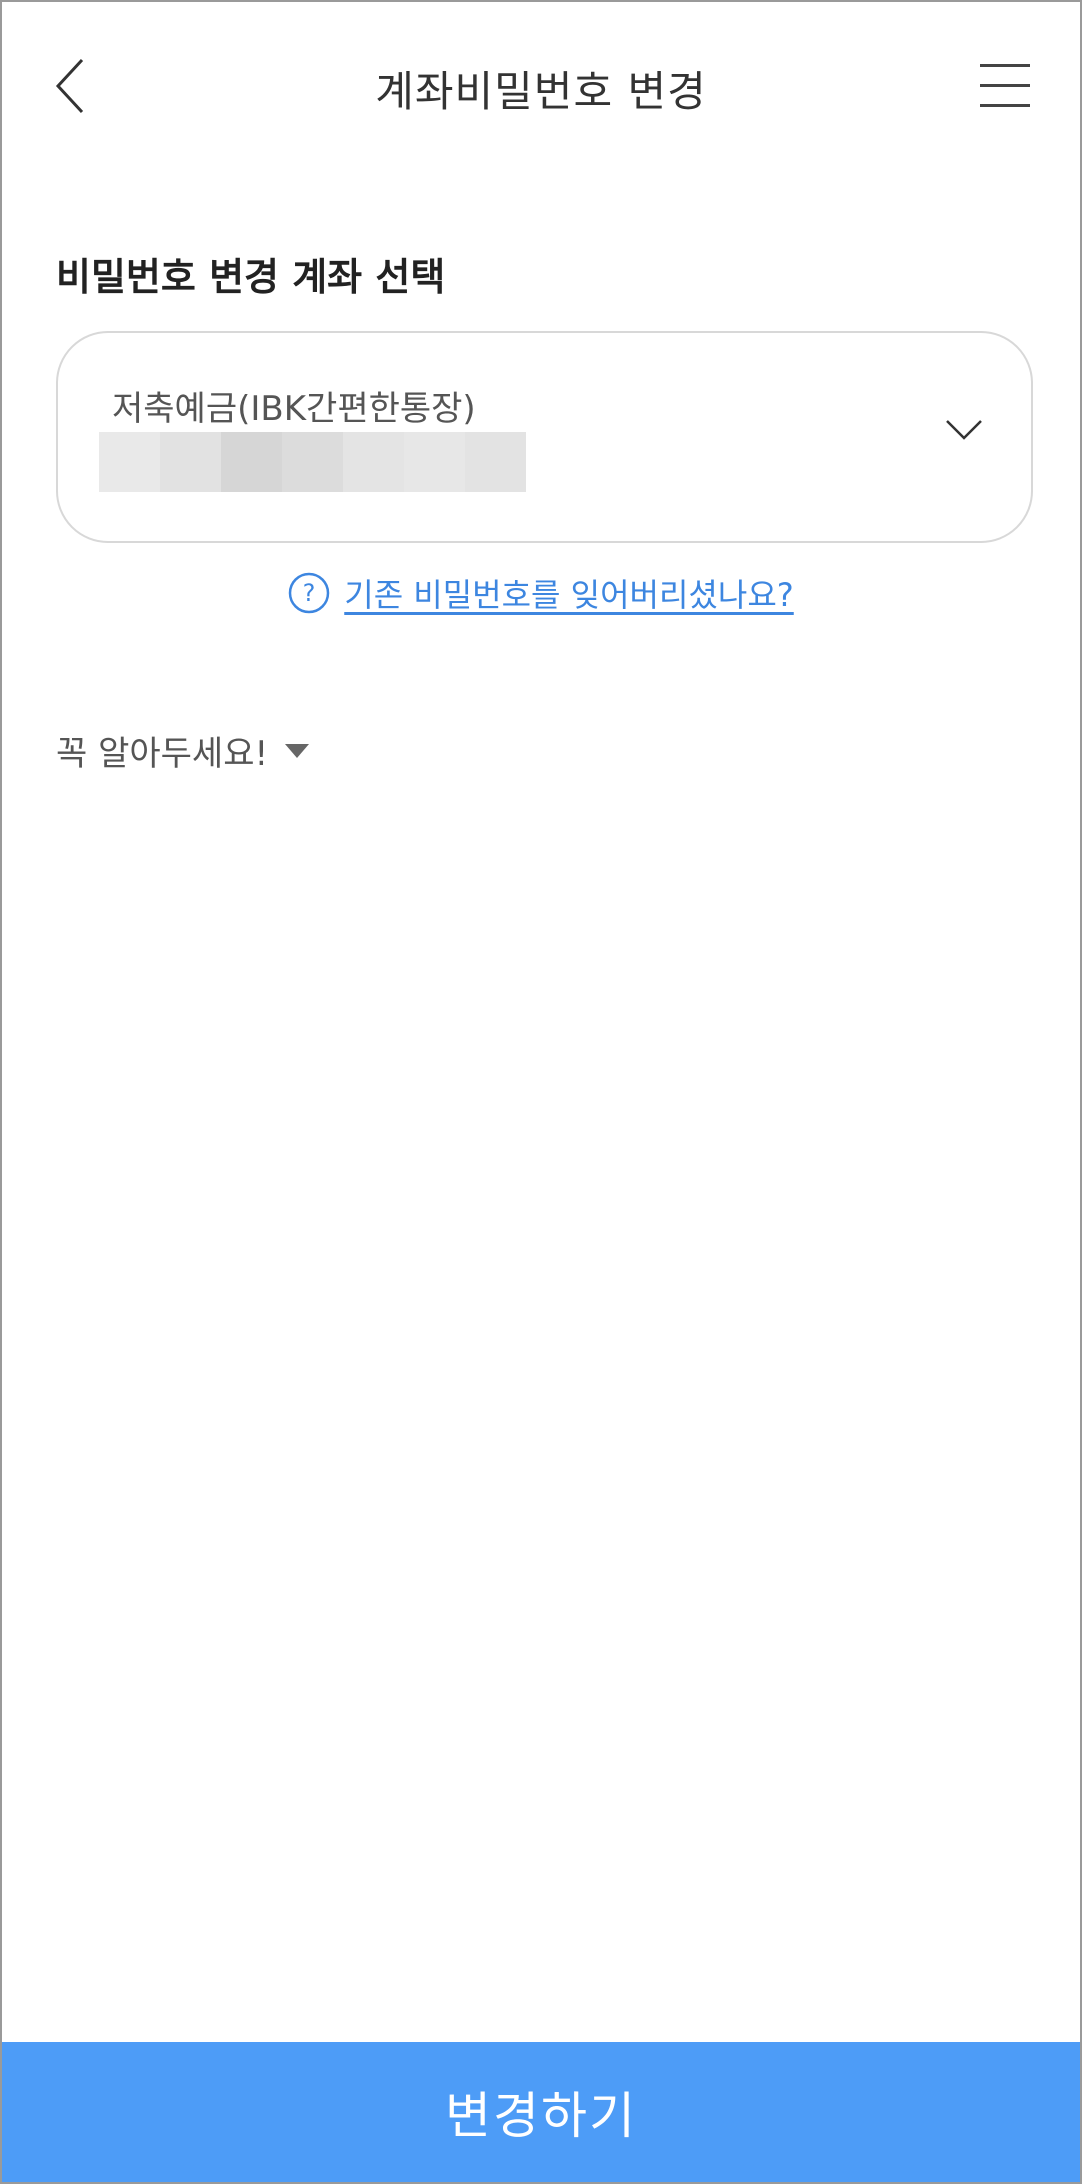 The width and height of the screenshot is (1082, 2184). Describe the element at coordinates (964, 430) in the screenshot. I see `chevron-down-icon` at that location.